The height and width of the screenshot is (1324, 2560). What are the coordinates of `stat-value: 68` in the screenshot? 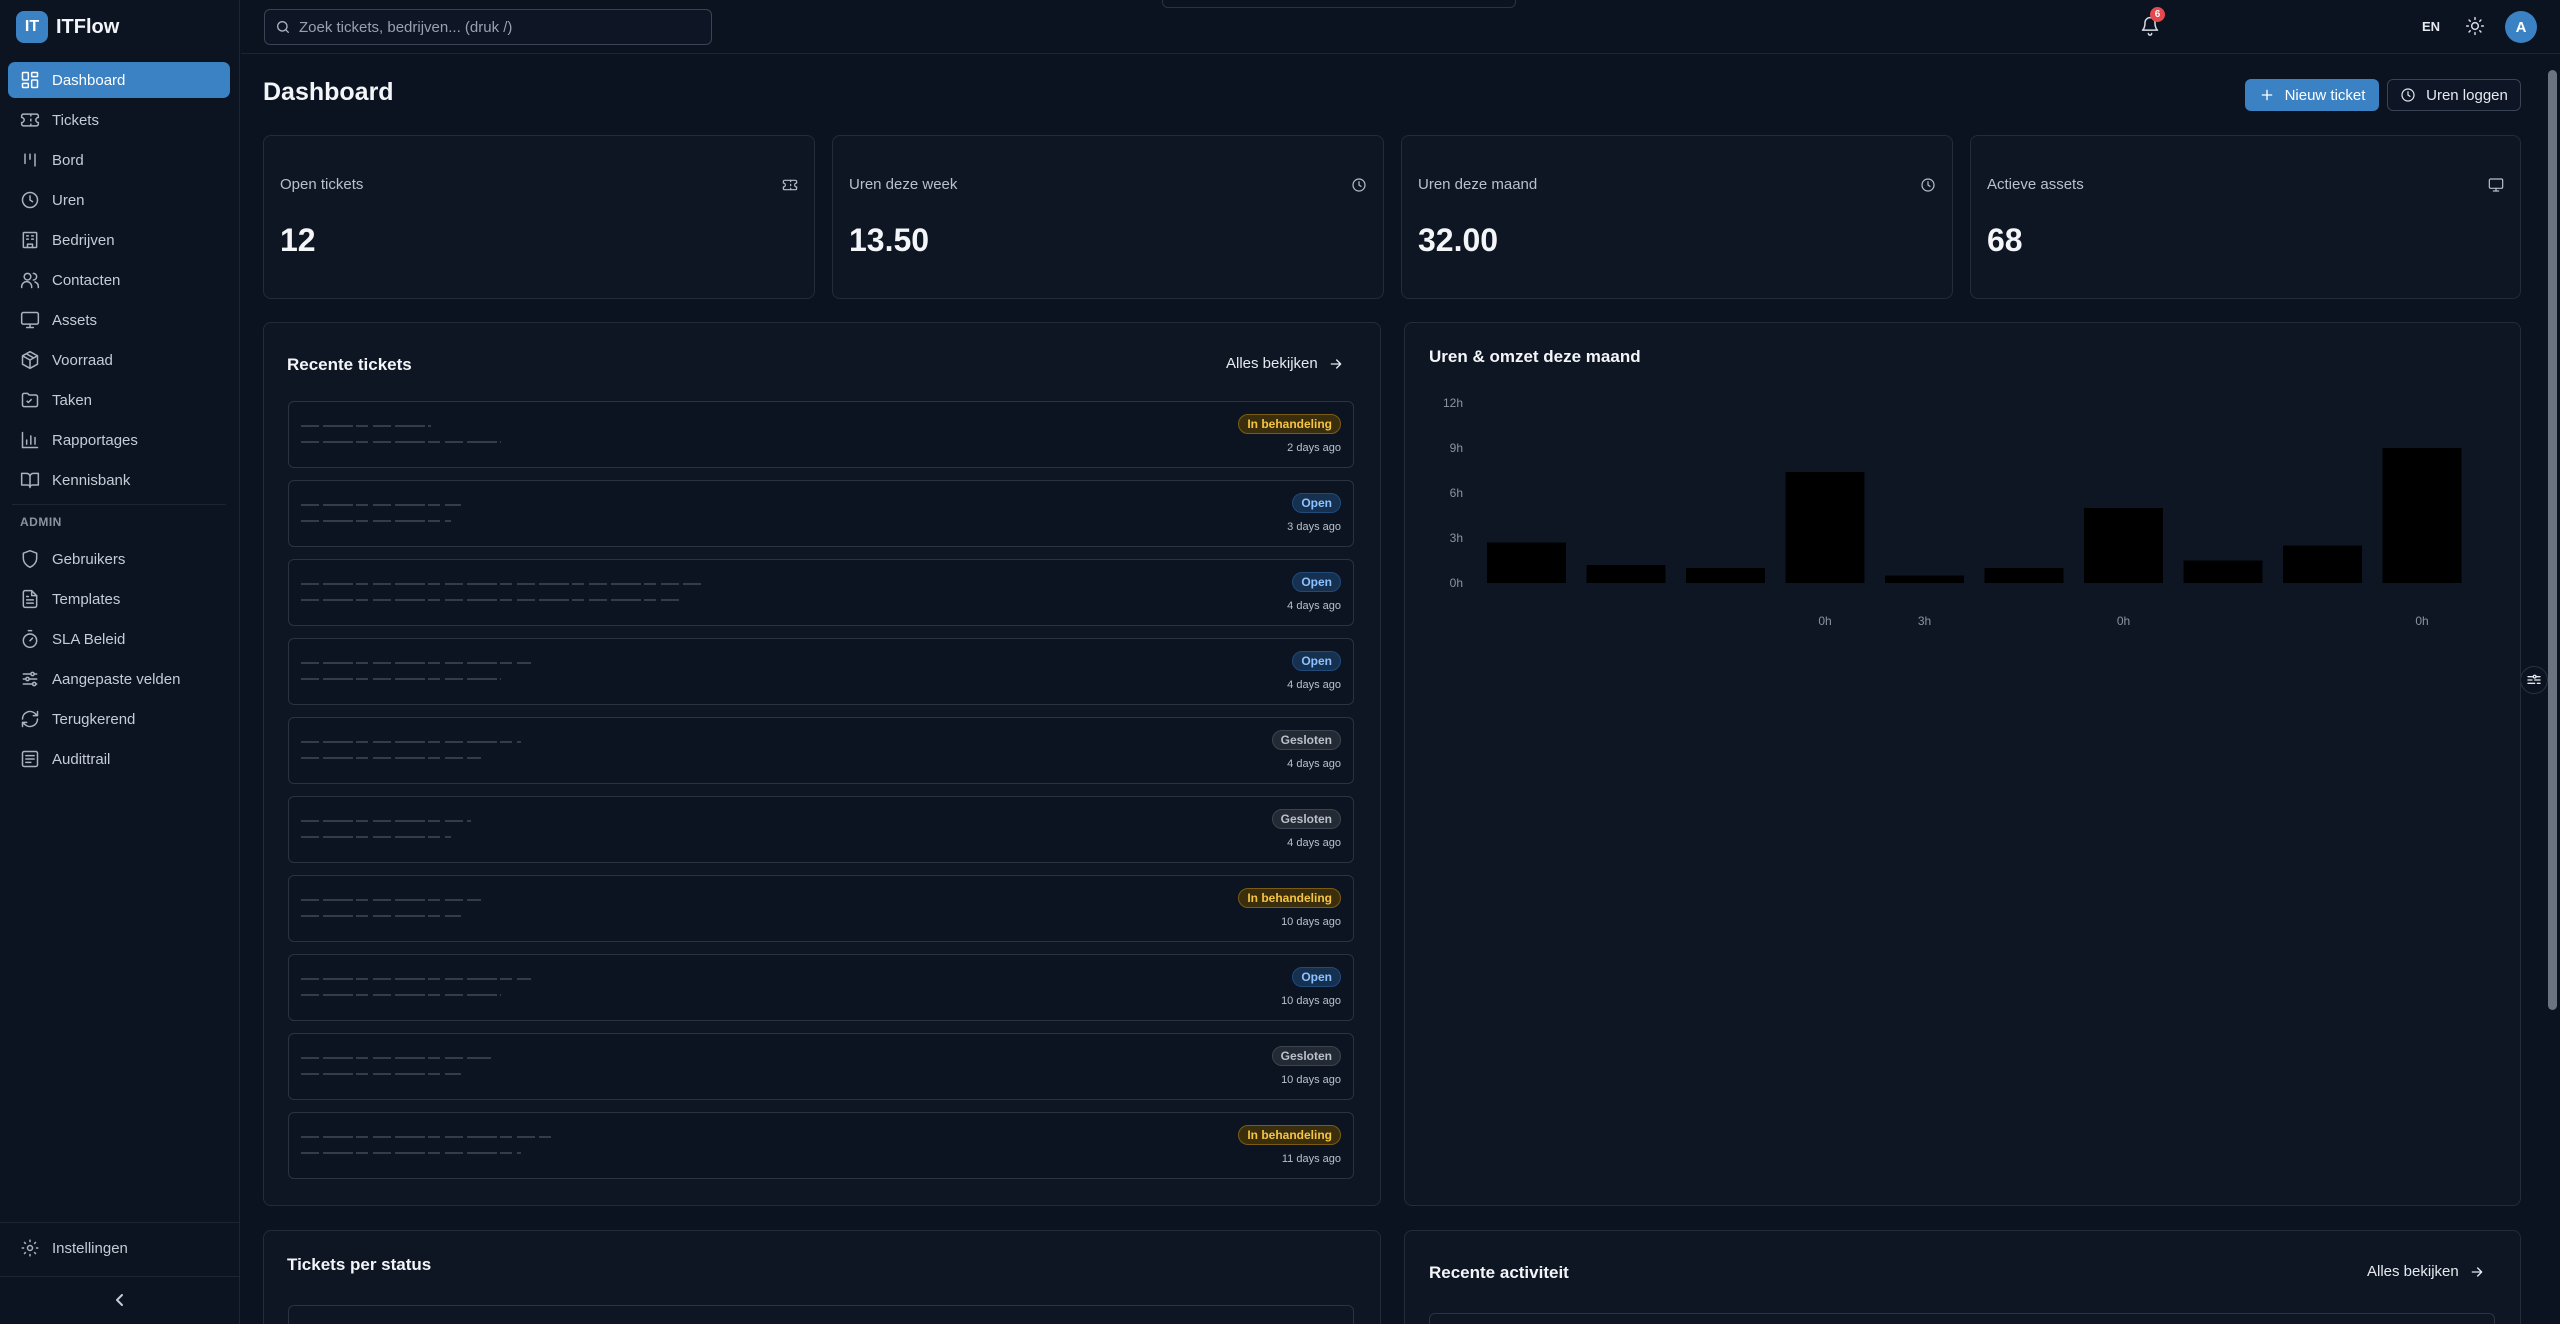 It's located at (2005, 240).